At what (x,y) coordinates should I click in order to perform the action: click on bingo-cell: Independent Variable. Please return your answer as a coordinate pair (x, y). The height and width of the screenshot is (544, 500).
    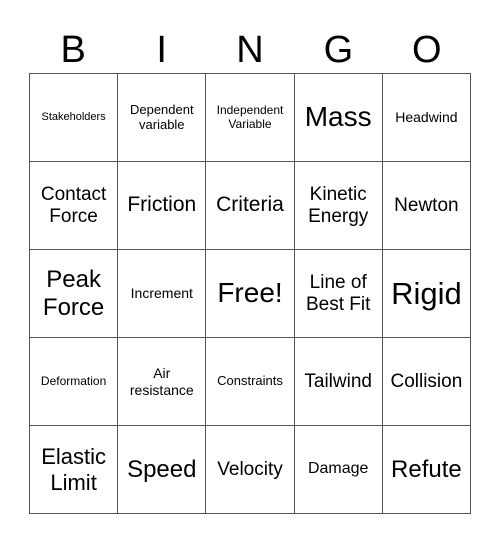
    Looking at the image, I should click on (250, 118).